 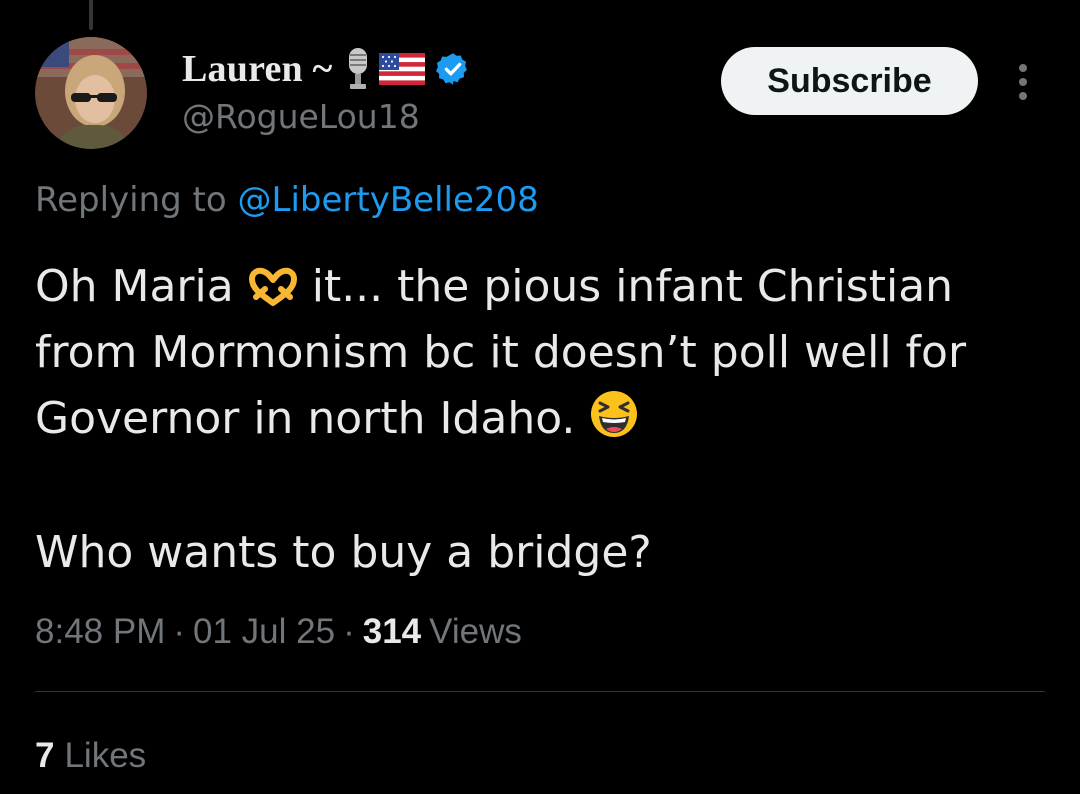 I want to click on tweet-time: 8:48 PM, so click(x=100, y=631).